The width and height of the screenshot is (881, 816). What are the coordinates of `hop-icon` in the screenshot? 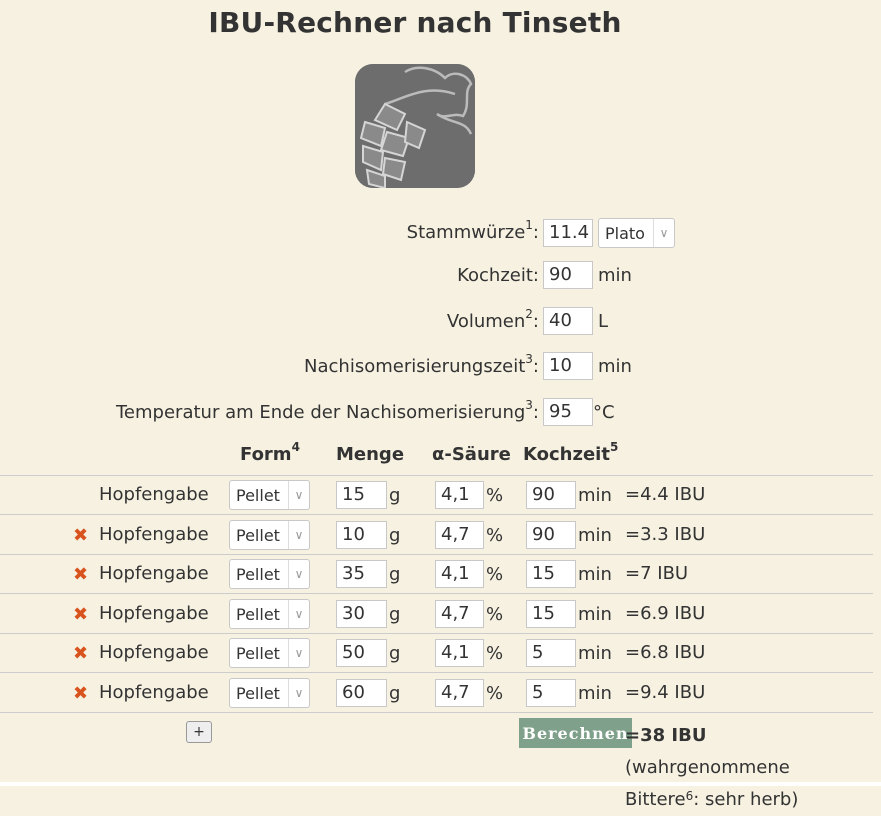 It's located at (415, 126).